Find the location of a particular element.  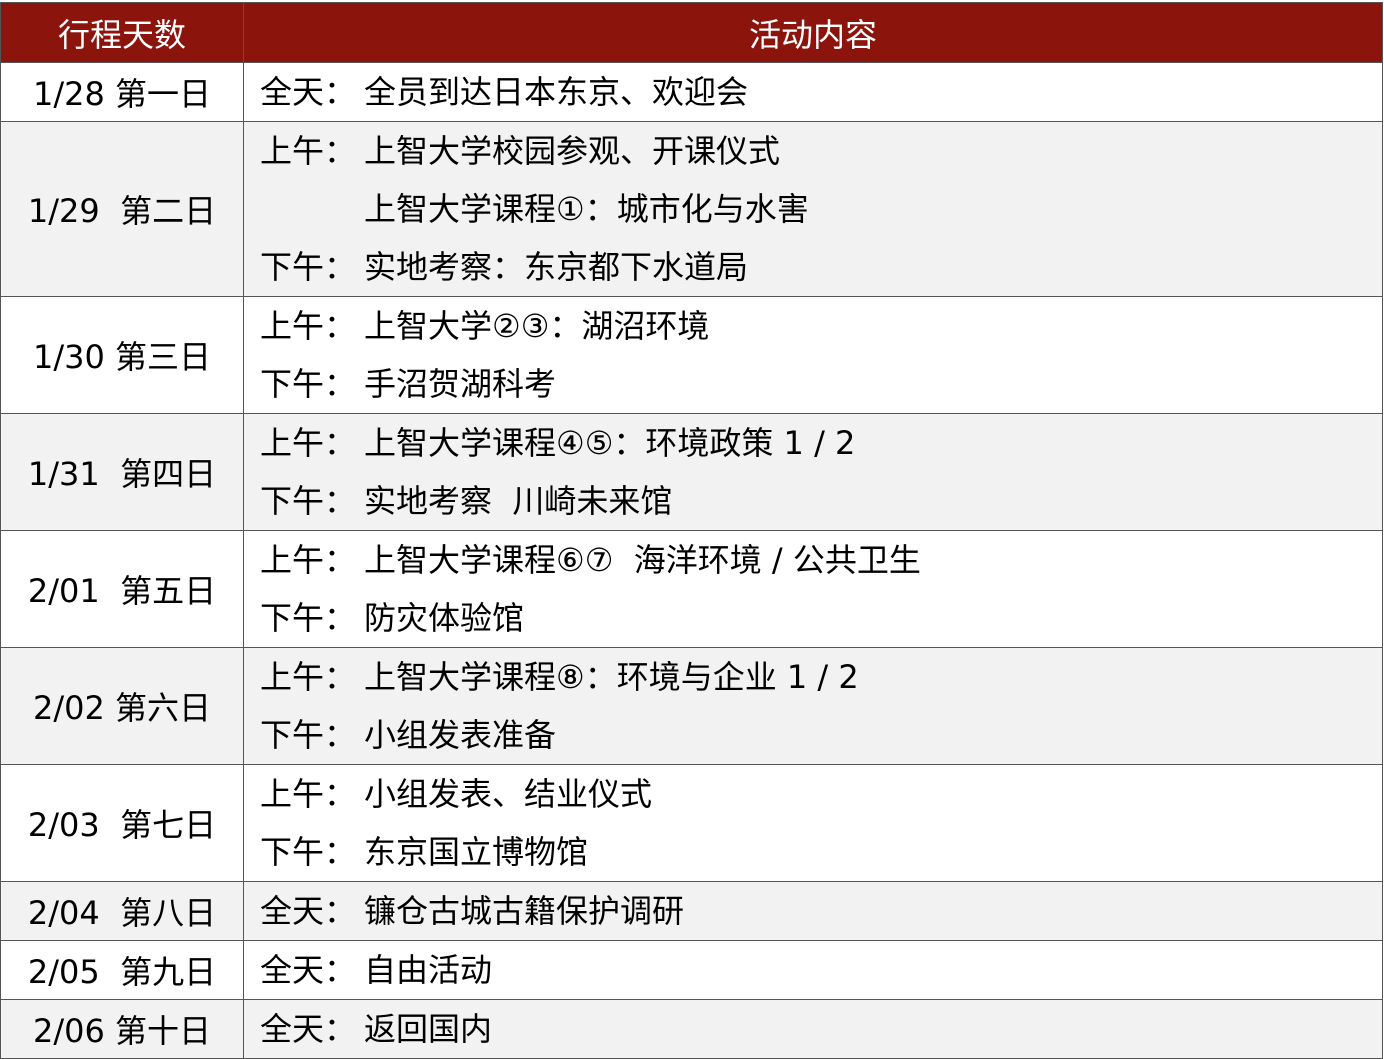

activity-text: 全员到达日本东京、欢迎会 is located at coordinates (556, 92).